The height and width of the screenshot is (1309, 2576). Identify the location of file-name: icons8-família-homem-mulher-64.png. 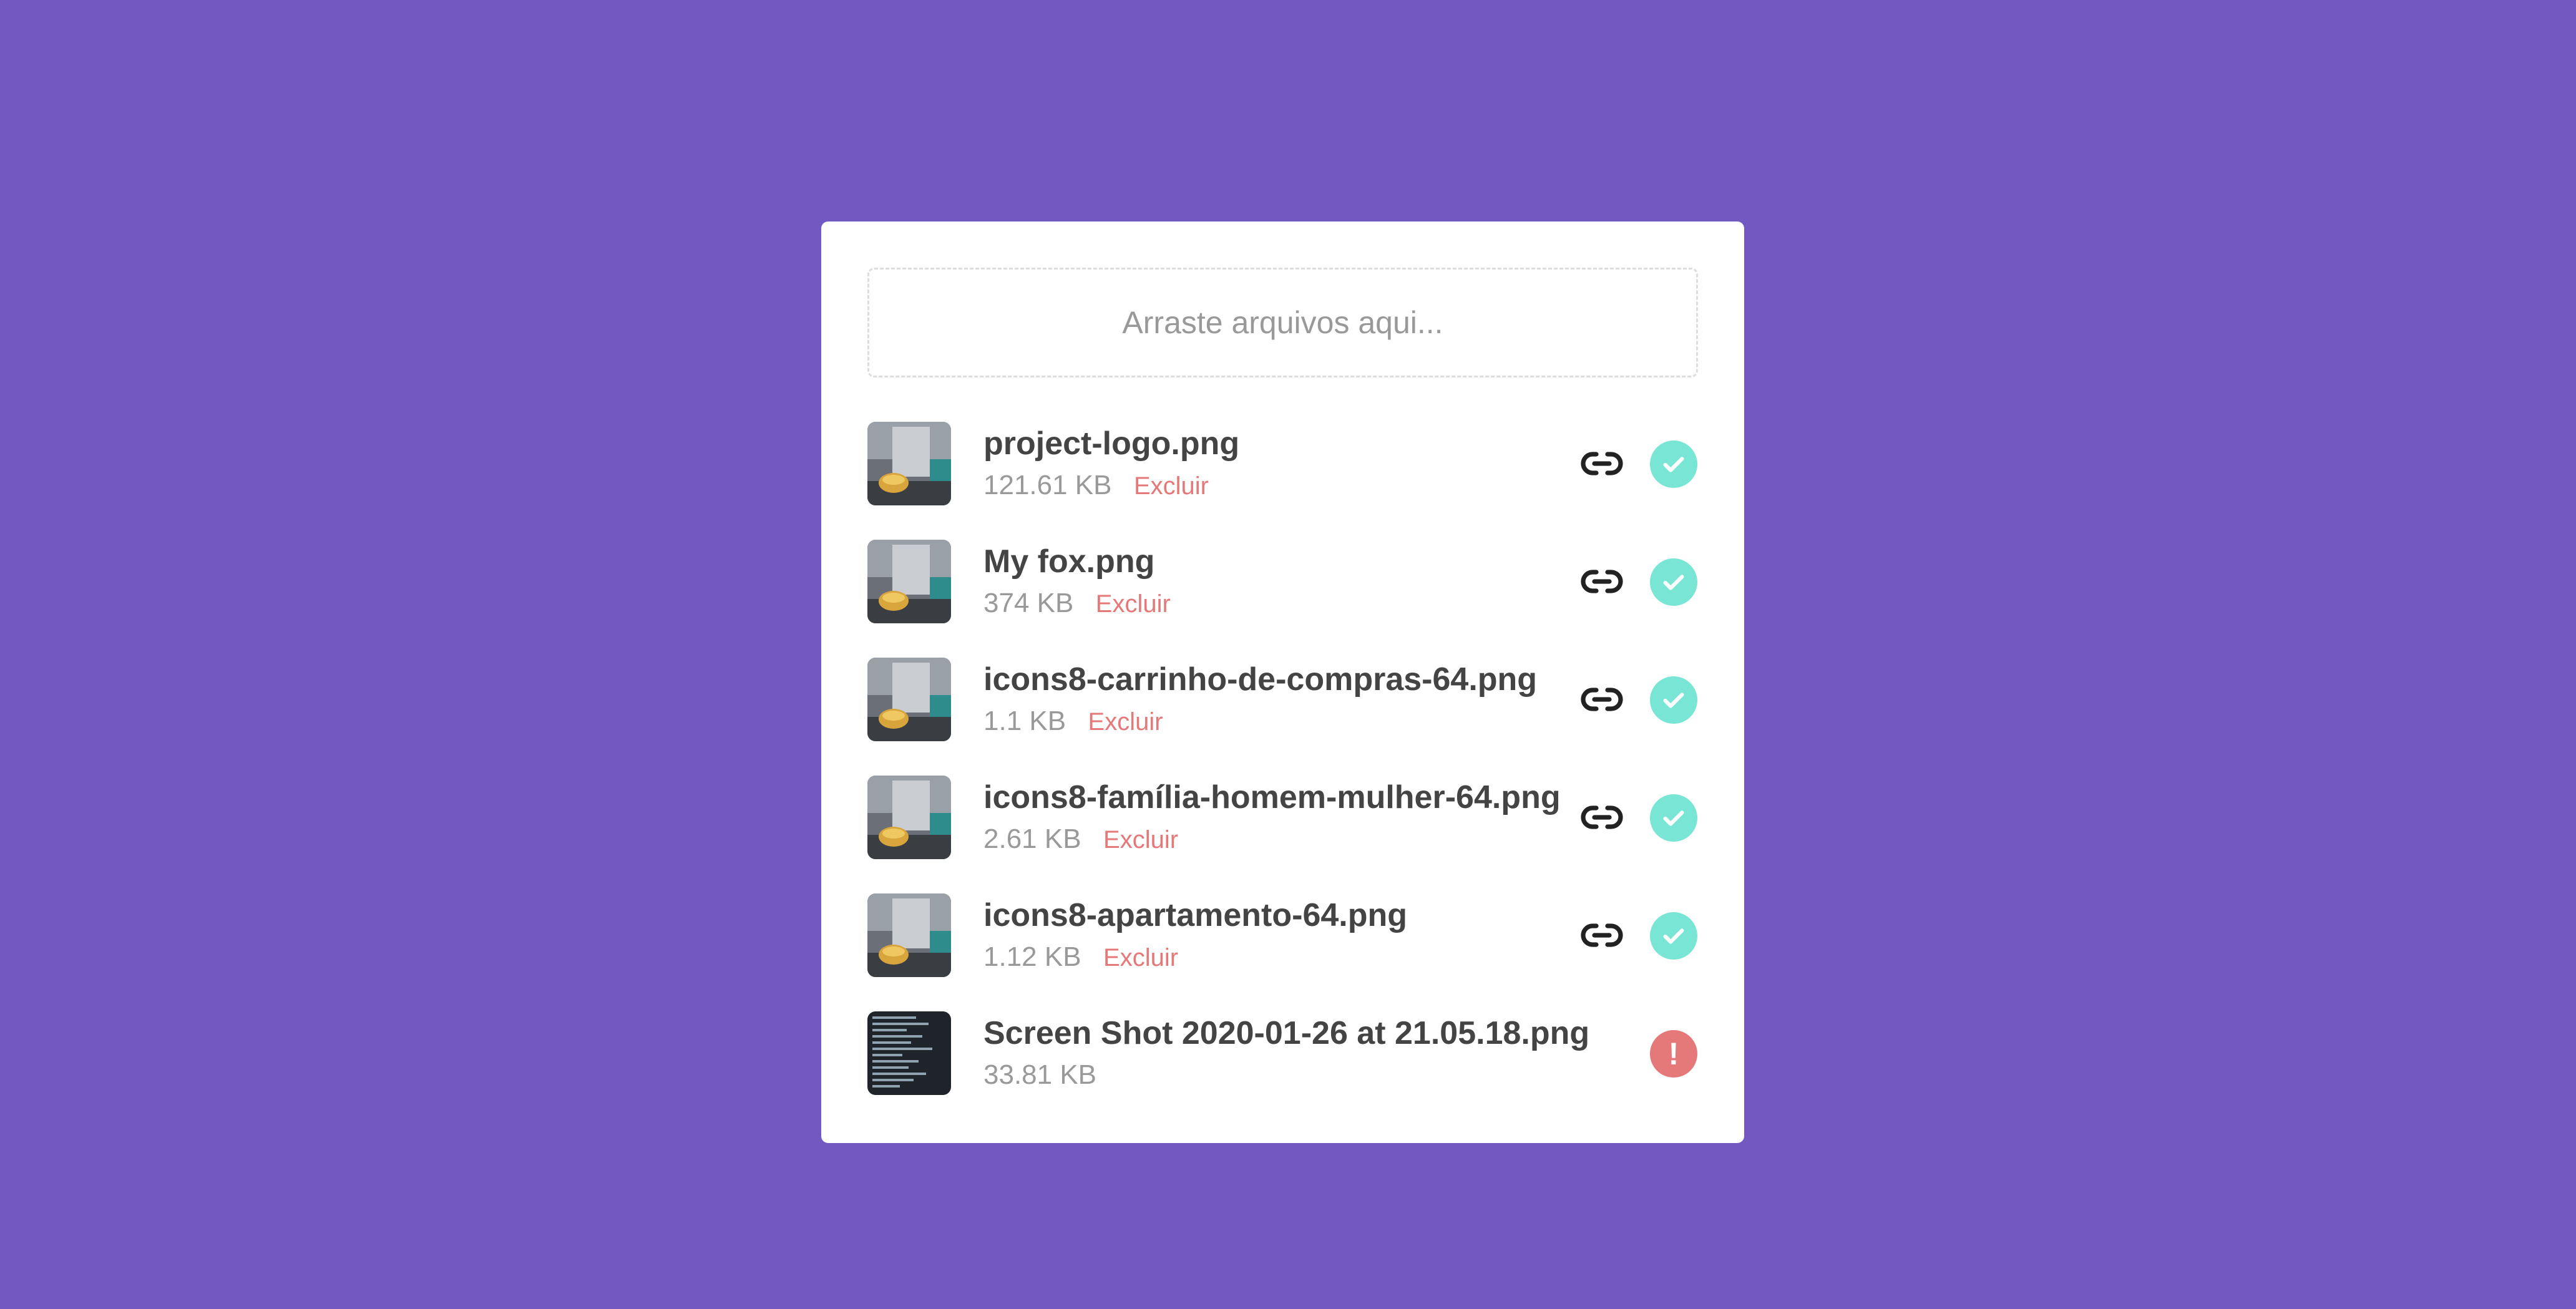
(1272, 797).